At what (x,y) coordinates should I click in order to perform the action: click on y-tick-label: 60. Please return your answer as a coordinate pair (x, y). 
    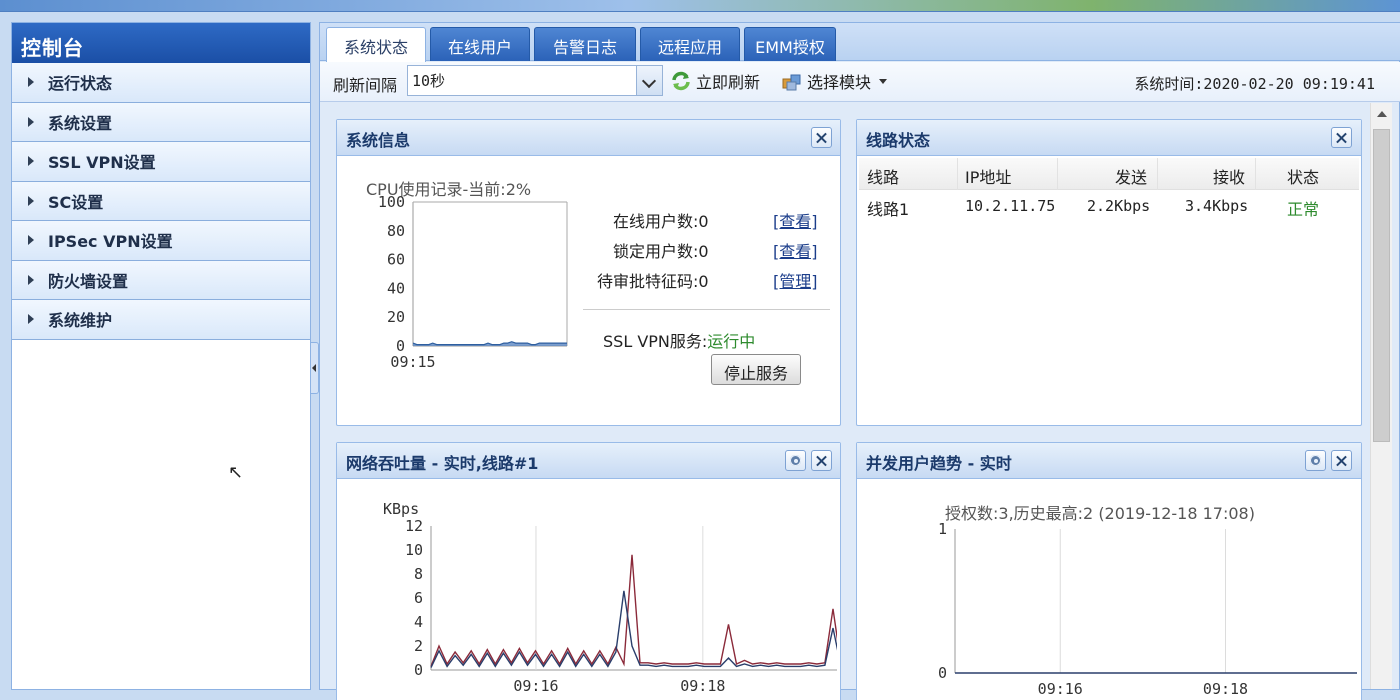
    Looking at the image, I should click on (396, 260).